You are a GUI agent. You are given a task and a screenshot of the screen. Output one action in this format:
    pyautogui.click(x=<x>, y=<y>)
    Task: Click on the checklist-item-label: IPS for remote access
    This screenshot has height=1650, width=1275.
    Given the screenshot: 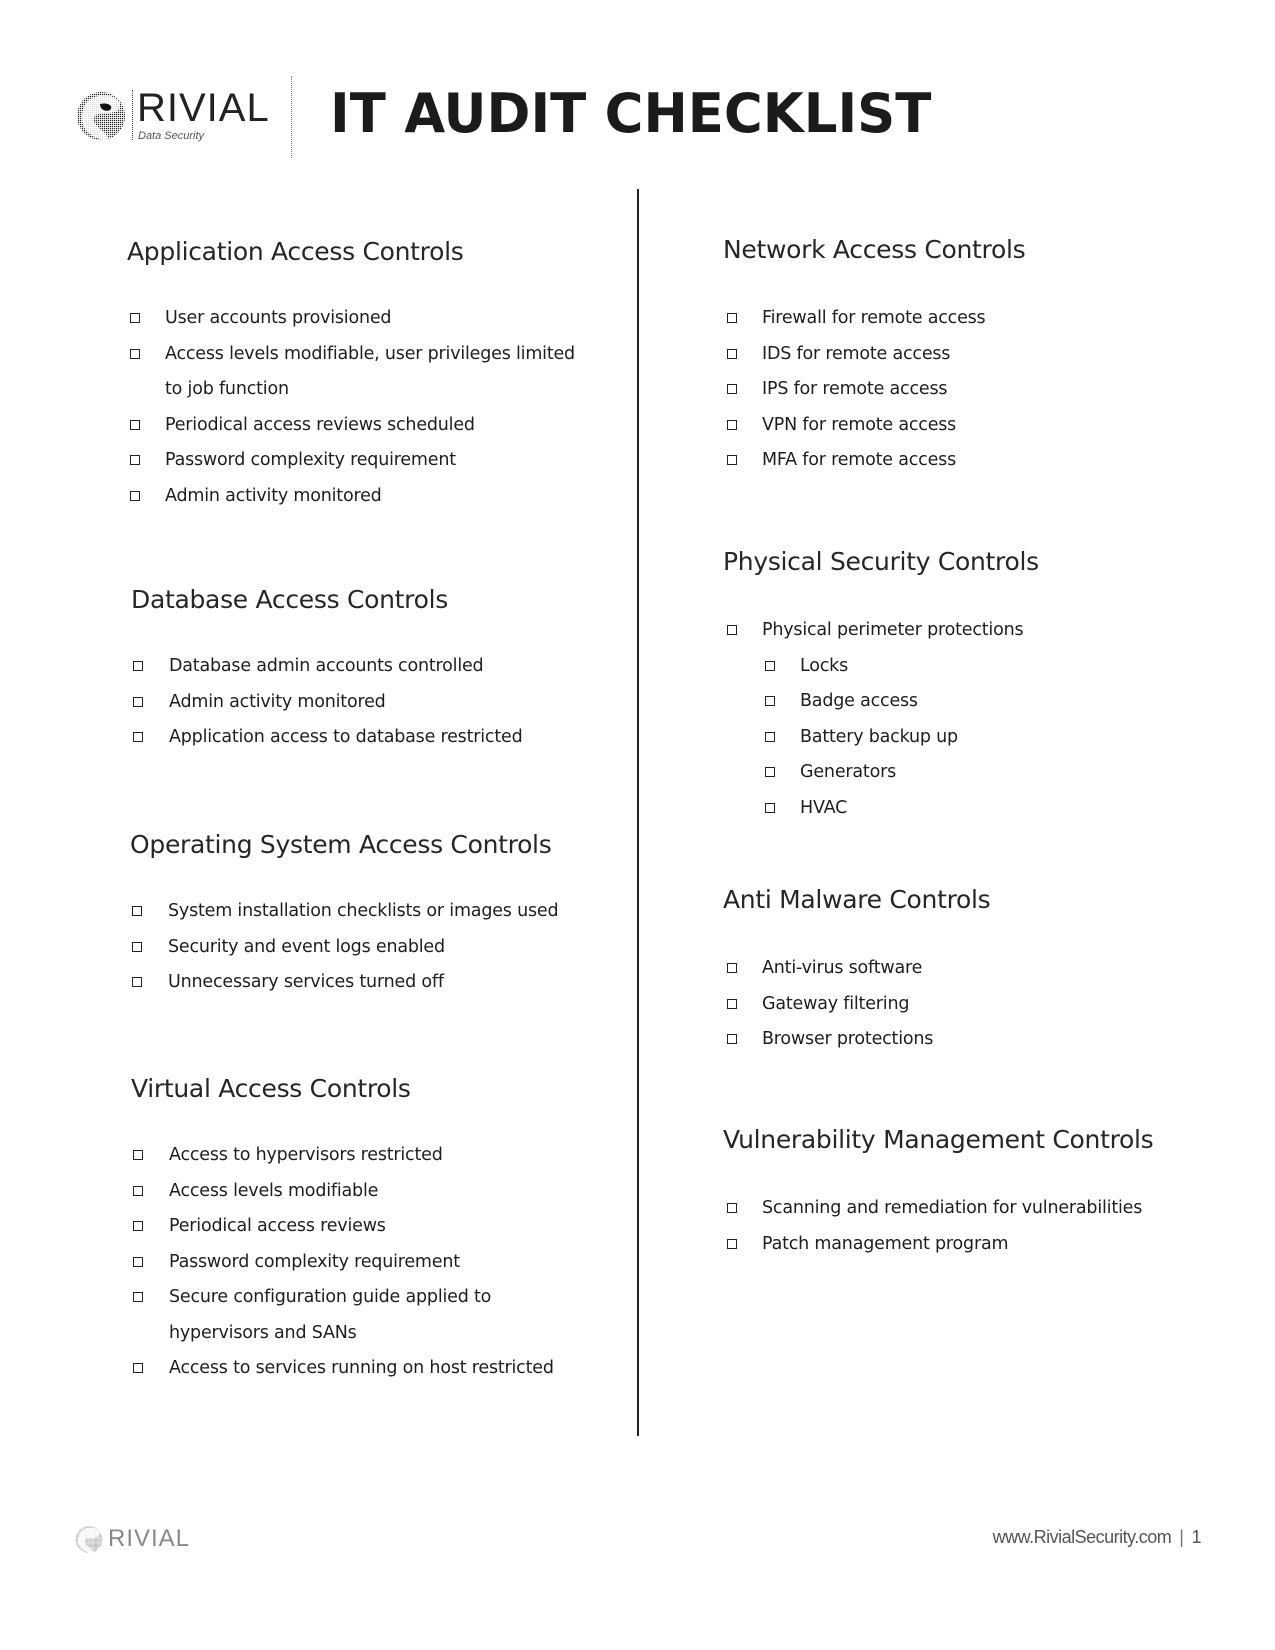 What is the action you would take?
    pyautogui.click(x=855, y=389)
    